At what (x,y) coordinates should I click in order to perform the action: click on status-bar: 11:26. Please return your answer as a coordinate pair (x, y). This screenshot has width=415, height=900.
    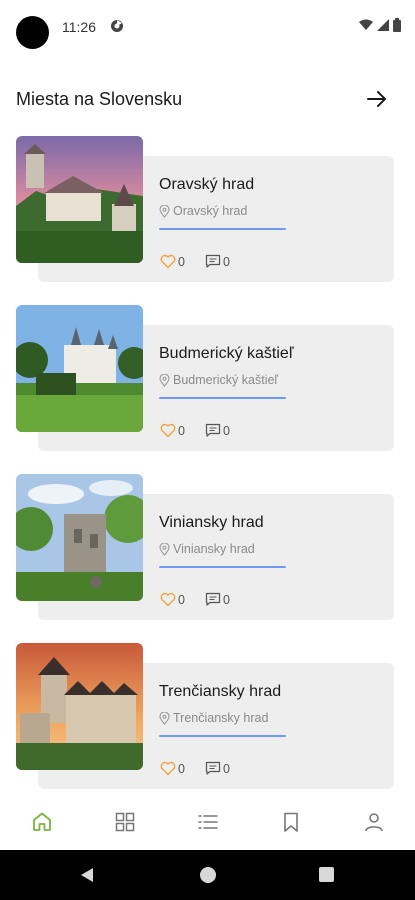
    Looking at the image, I should click on (207, 28).